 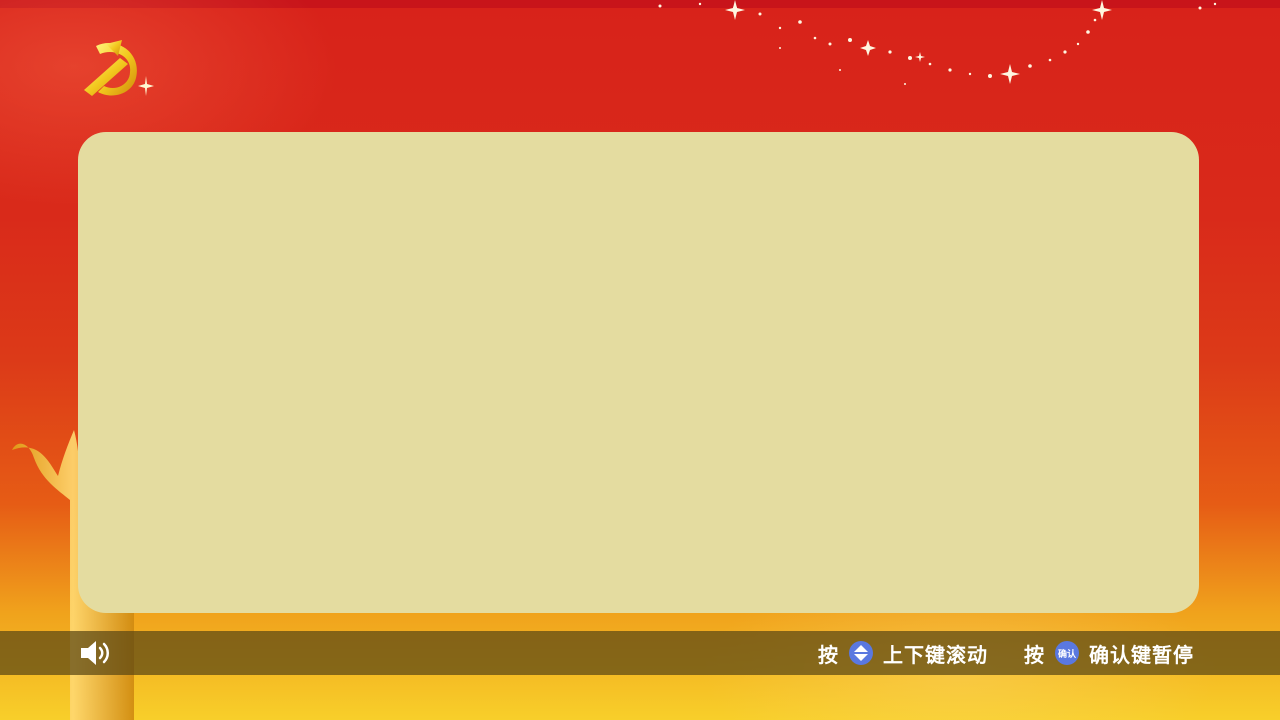 I want to click on sparkles-decoration, so click(x=937, y=42).